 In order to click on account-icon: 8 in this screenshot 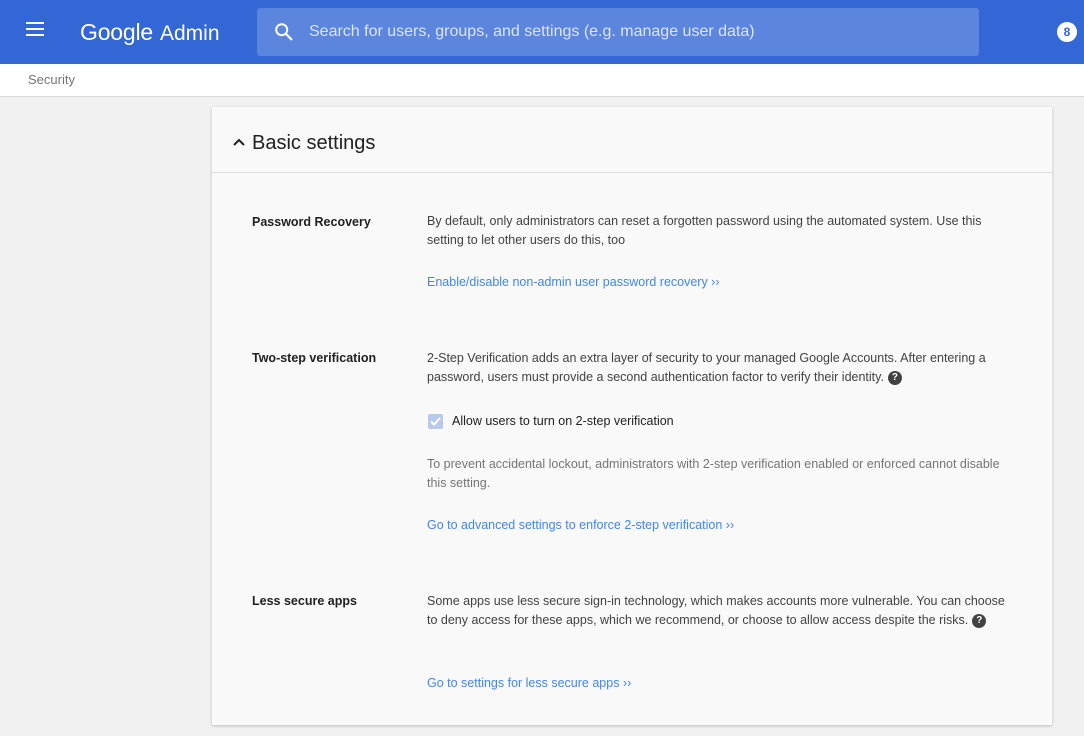, I will do `click(1067, 32)`.